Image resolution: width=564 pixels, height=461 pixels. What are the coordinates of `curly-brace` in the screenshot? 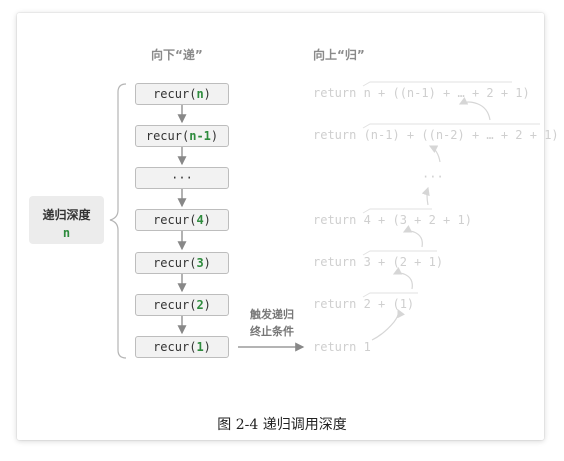 It's located at (118, 221).